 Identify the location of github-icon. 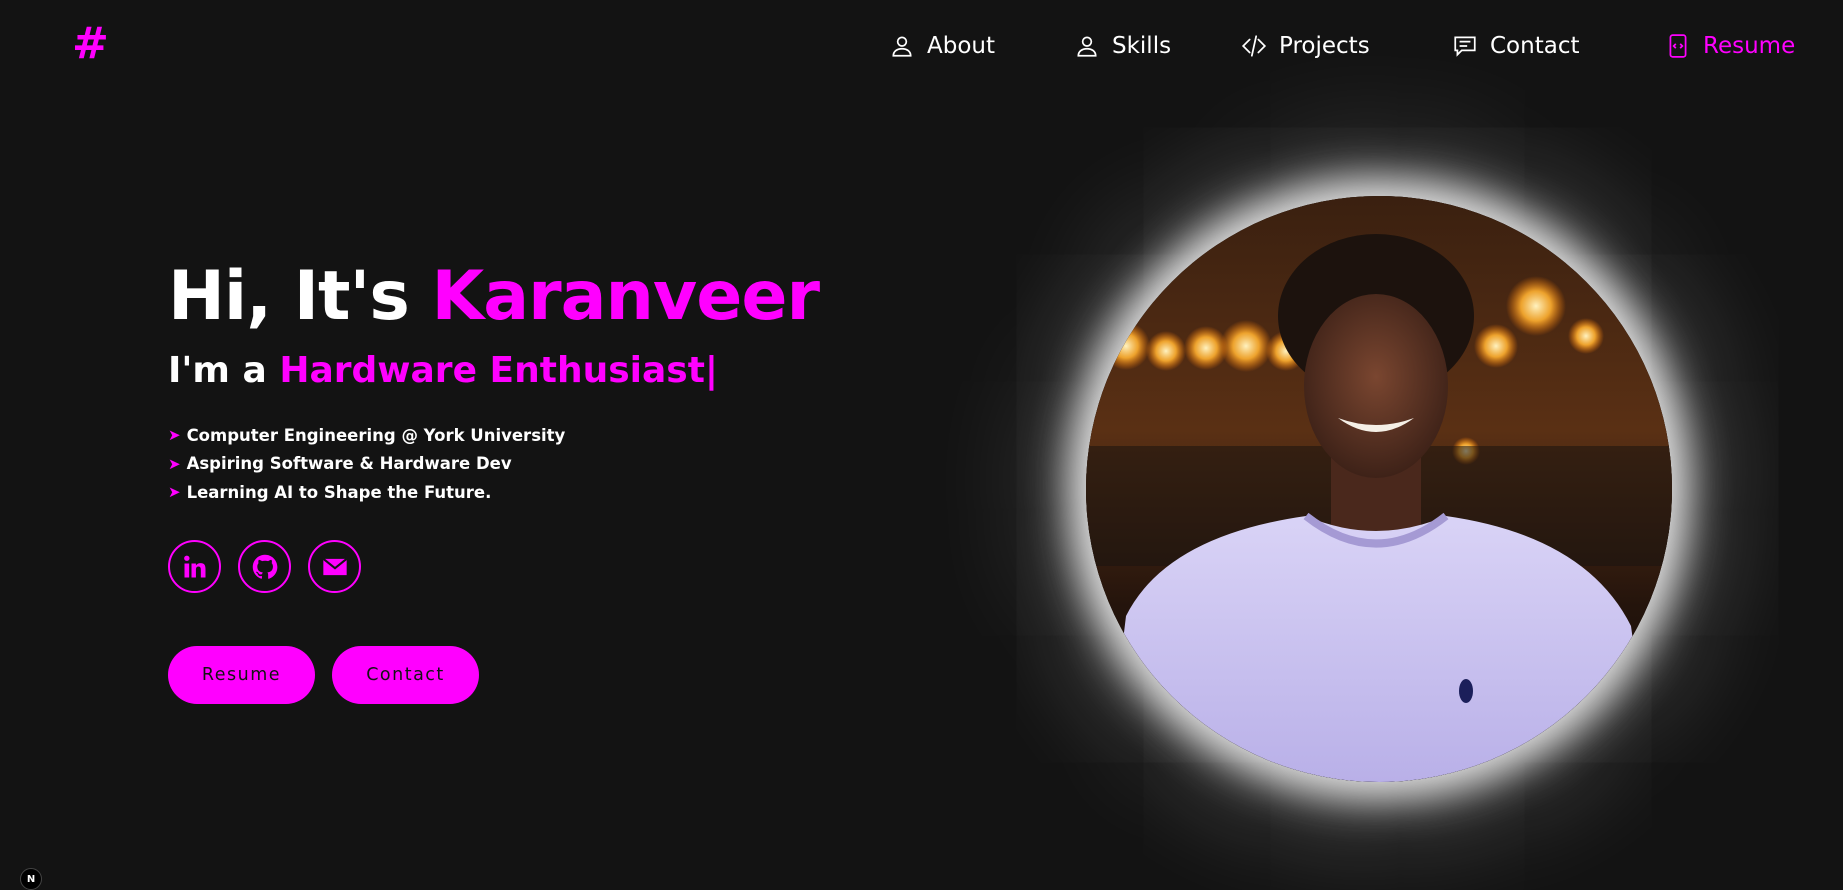
(264, 566).